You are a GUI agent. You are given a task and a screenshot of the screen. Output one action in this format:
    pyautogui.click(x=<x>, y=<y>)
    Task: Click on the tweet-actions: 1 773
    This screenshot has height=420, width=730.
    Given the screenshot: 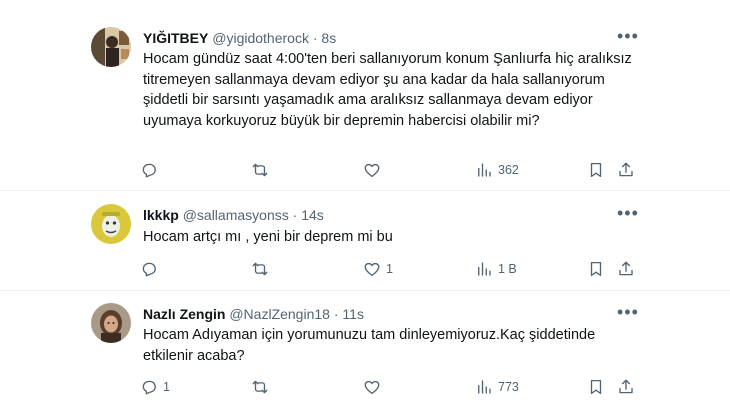 What is the action you would take?
    pyautogui.click(x=365, y=387)
    